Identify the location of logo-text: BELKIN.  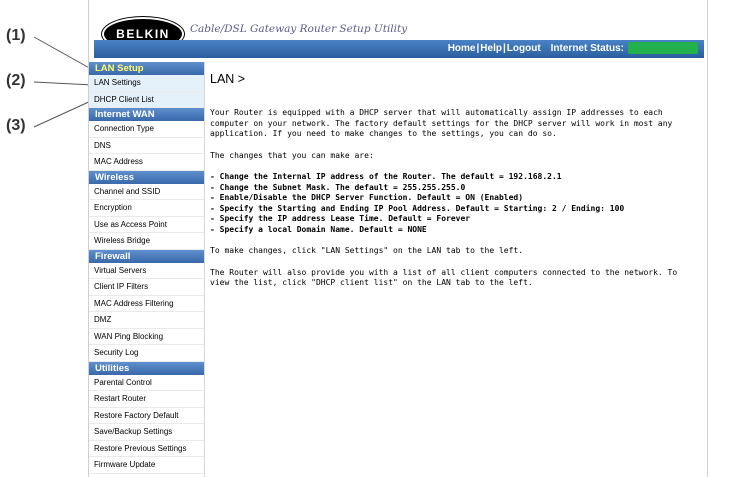
(143, 34).